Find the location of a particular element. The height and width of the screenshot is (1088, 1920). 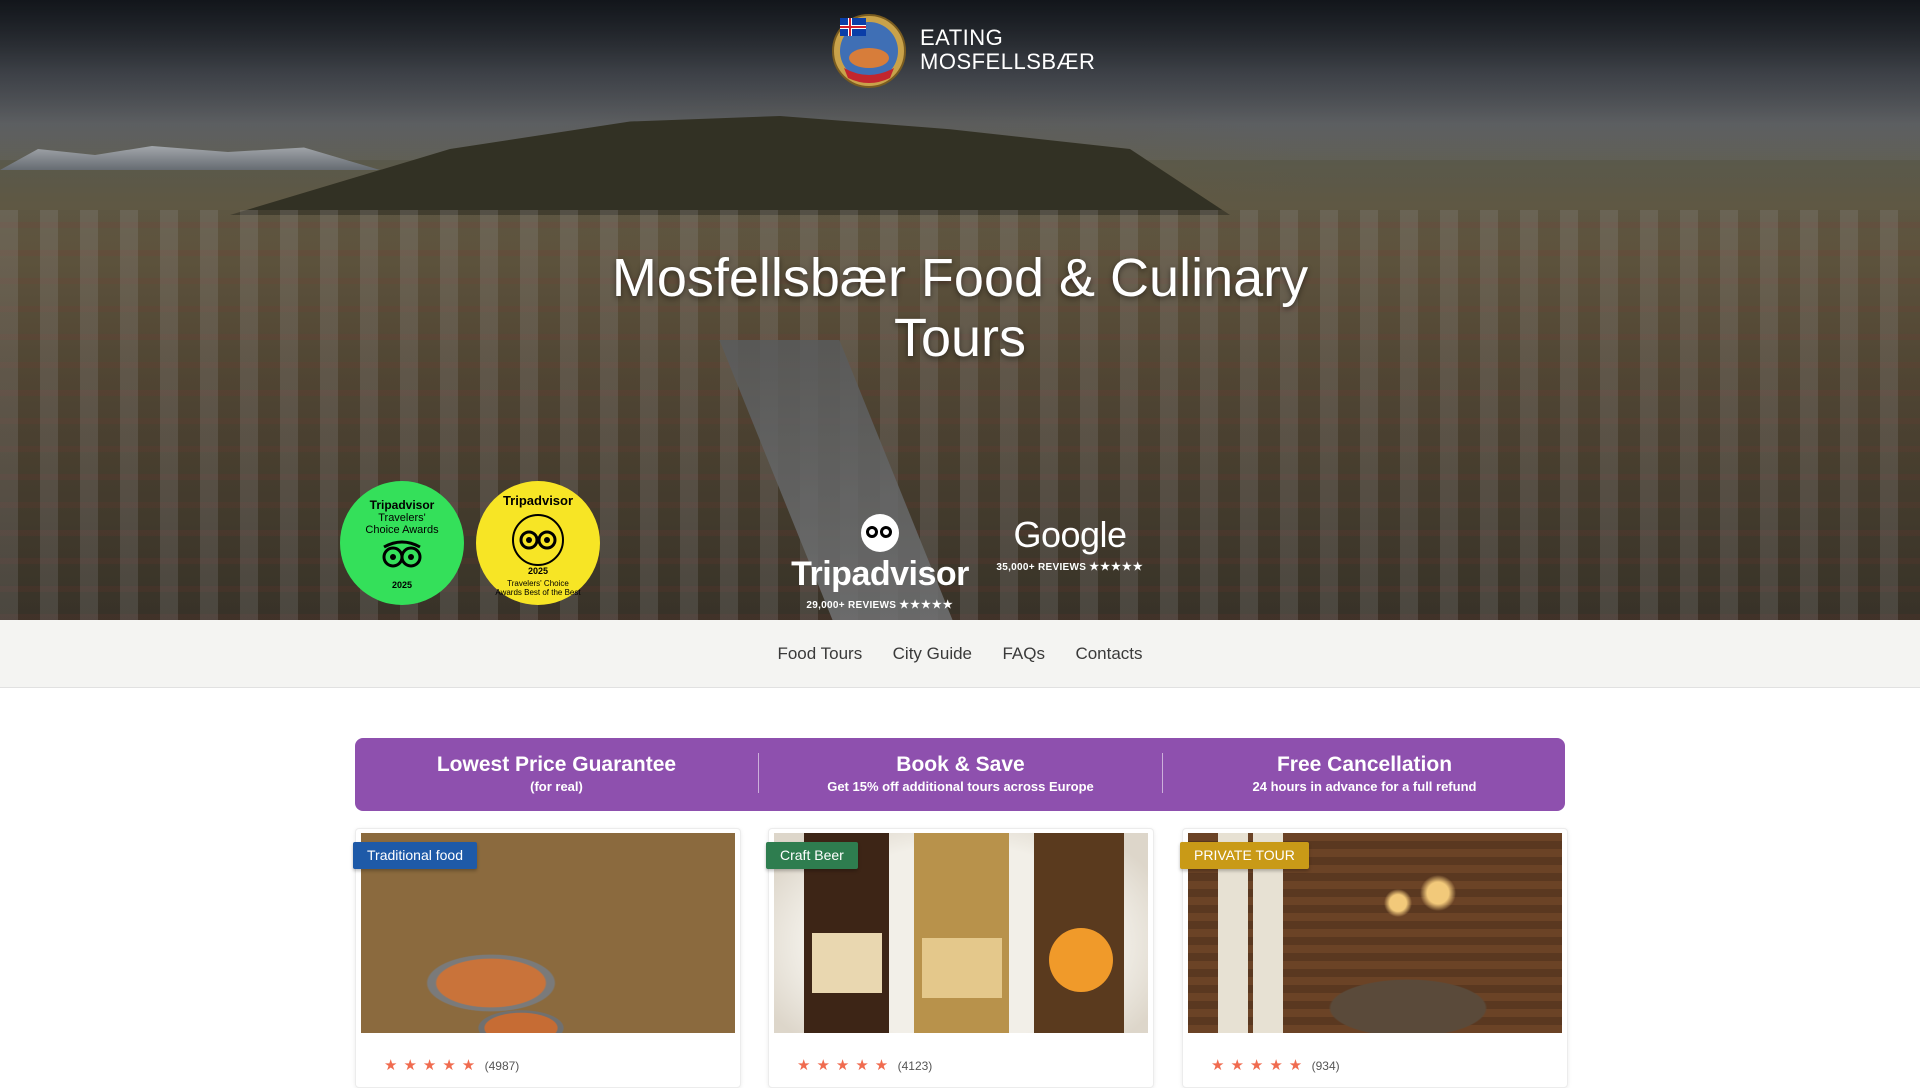

award-line-3: Choice Awards is located at coordinates (402, 530).